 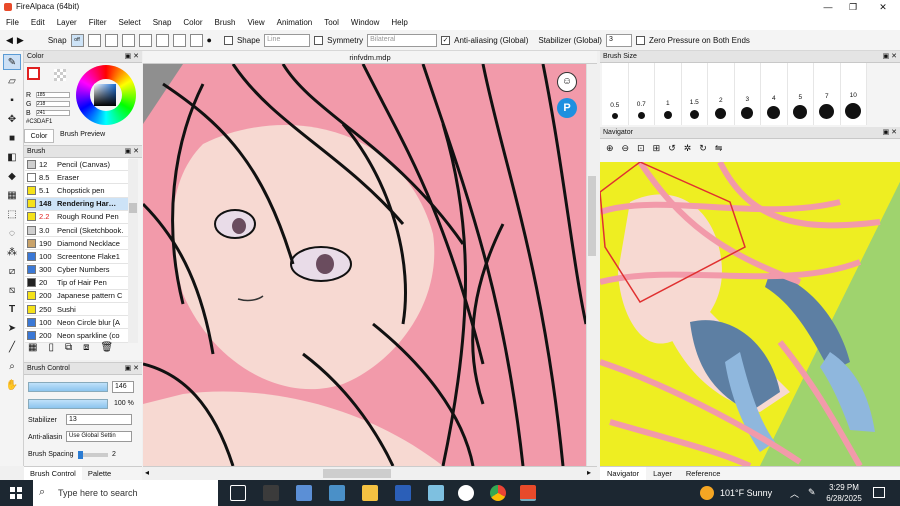 What do you see at coordinates (774, 94) in the screenshot?
I see `brush-size-preset: 4` at bounding box center [774, 94].